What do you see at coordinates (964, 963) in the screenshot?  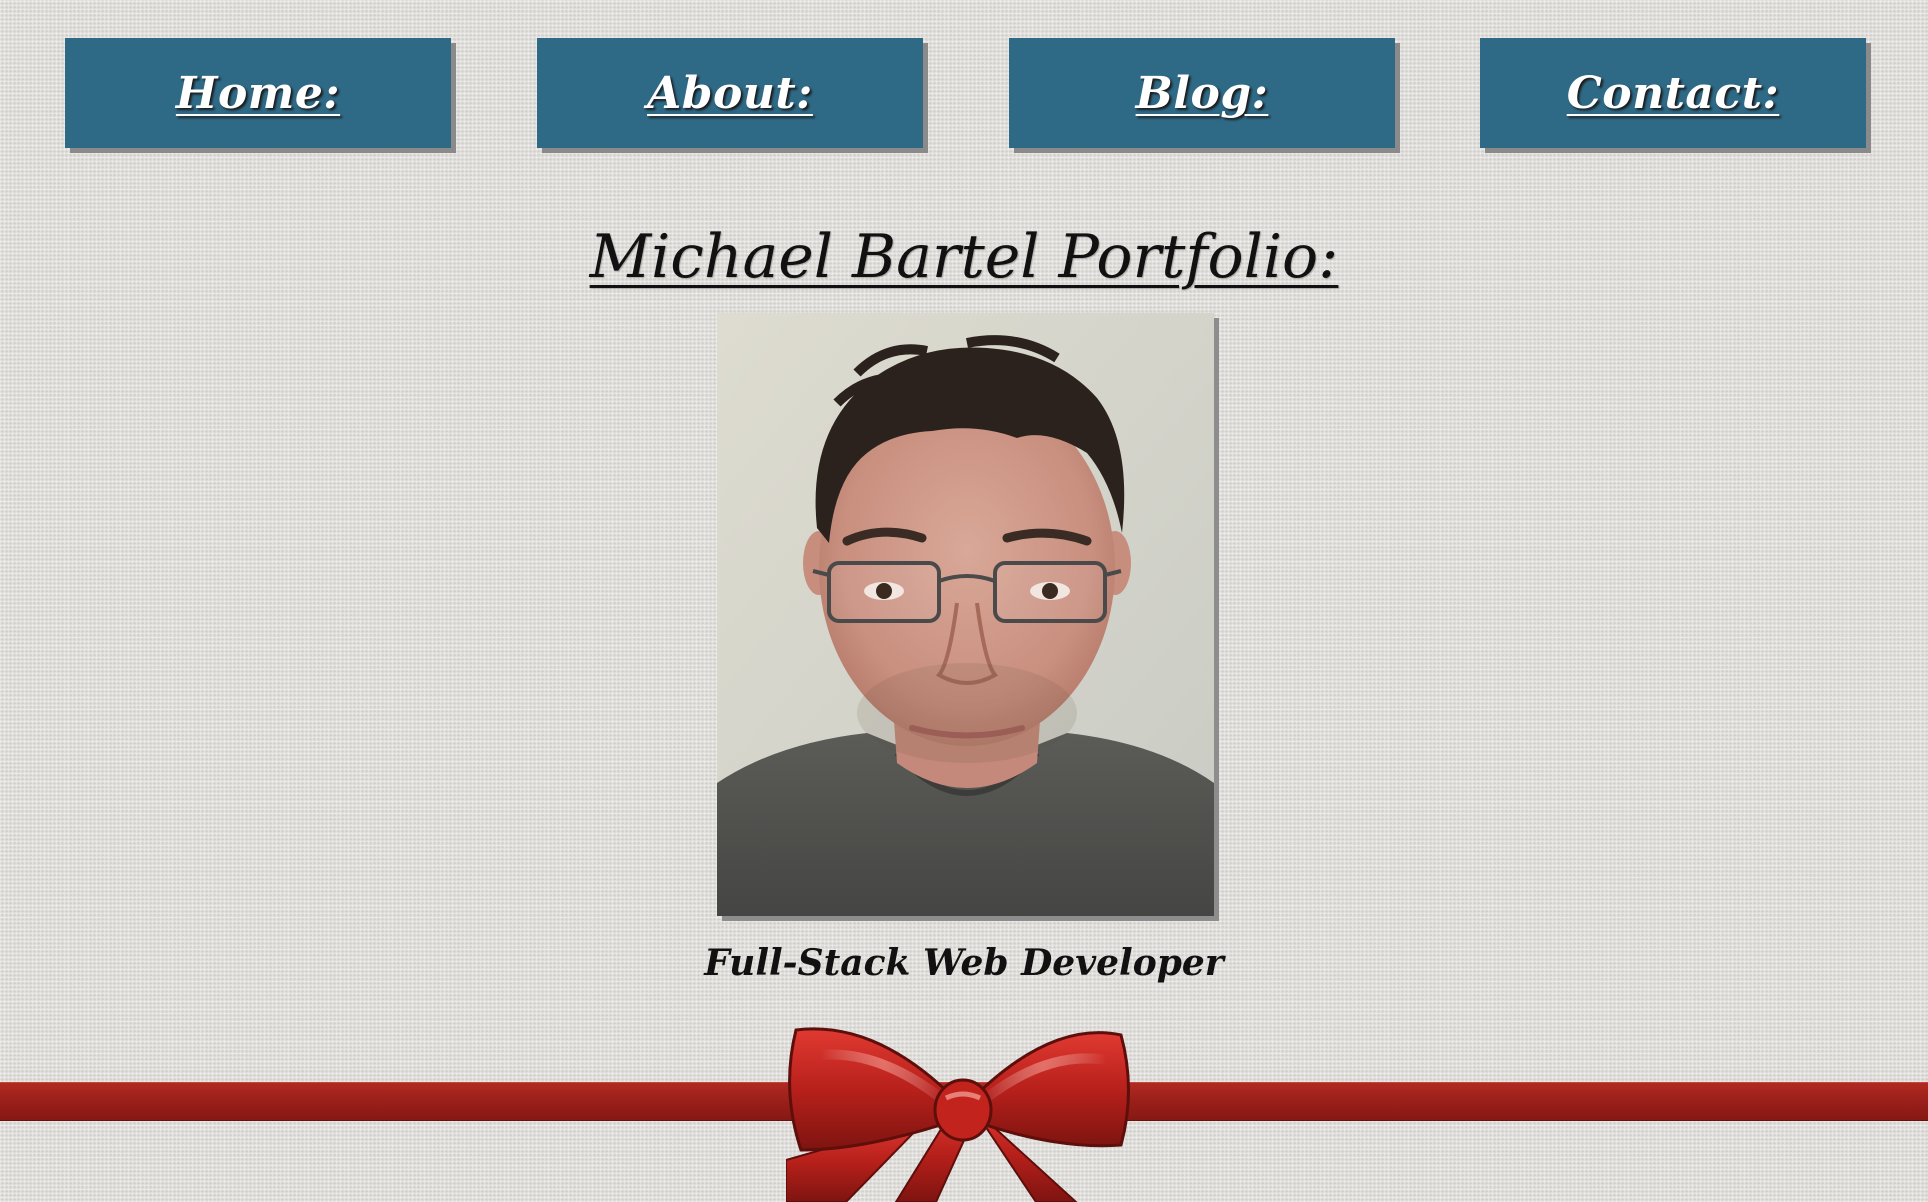 I see `job-subtitle: Full-Stack Web Developer` at bounding box center [964, 963].